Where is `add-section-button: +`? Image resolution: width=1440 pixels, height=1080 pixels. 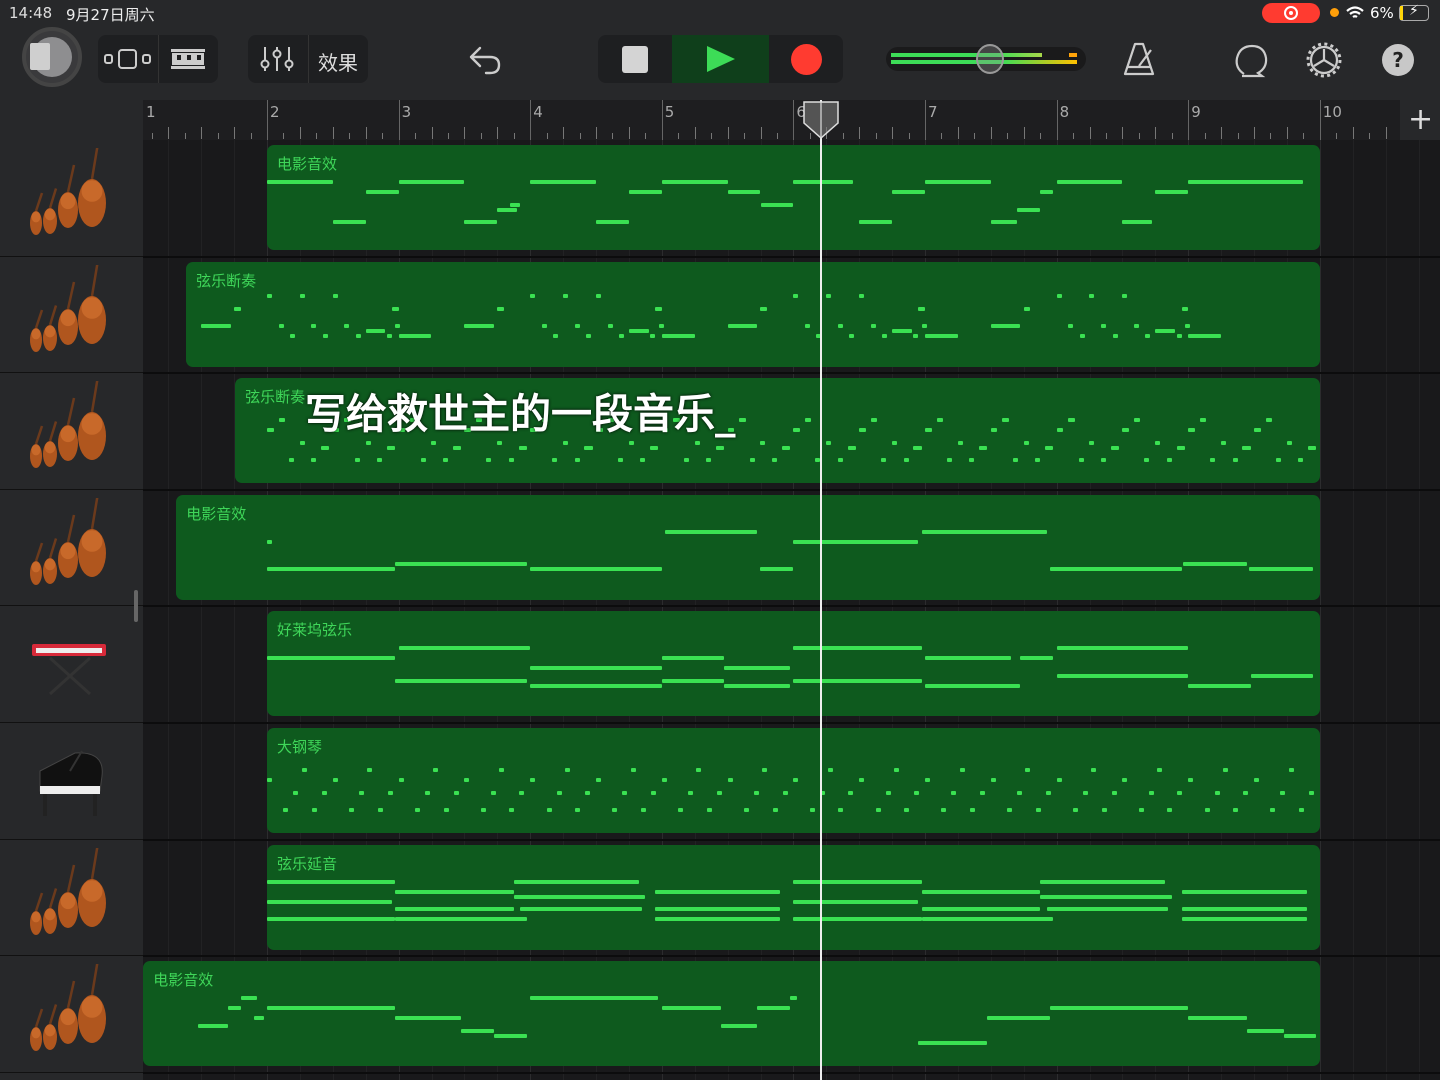 add-section-button: + is located at coordinates (1420, 119).